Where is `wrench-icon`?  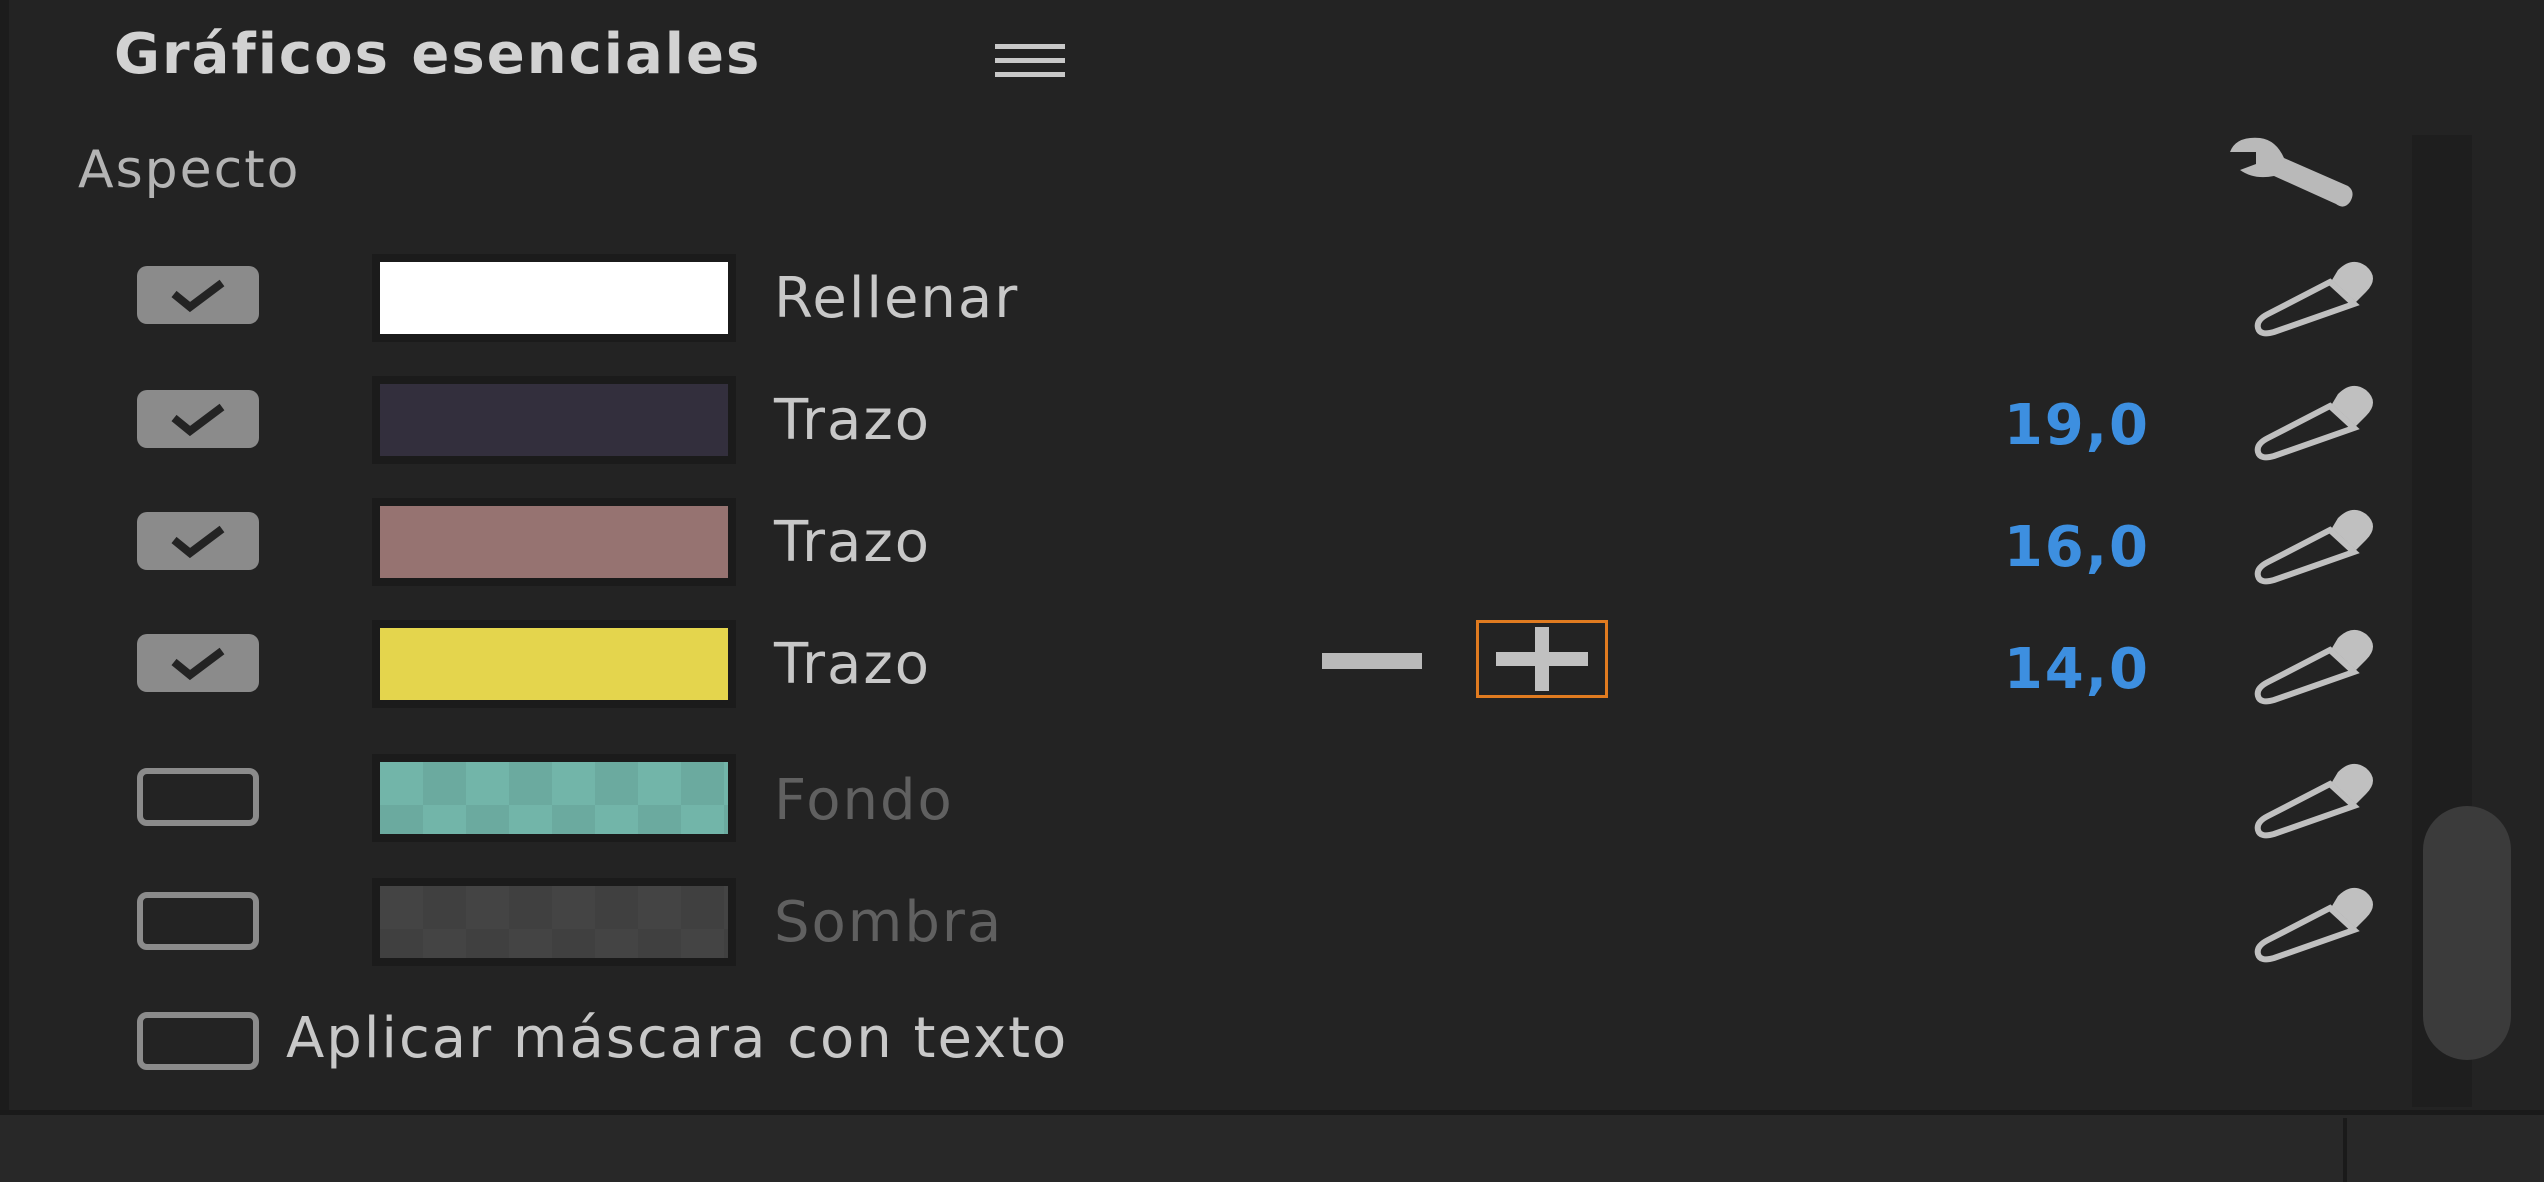 wrench-icon is located at coordinates (2291, 170).